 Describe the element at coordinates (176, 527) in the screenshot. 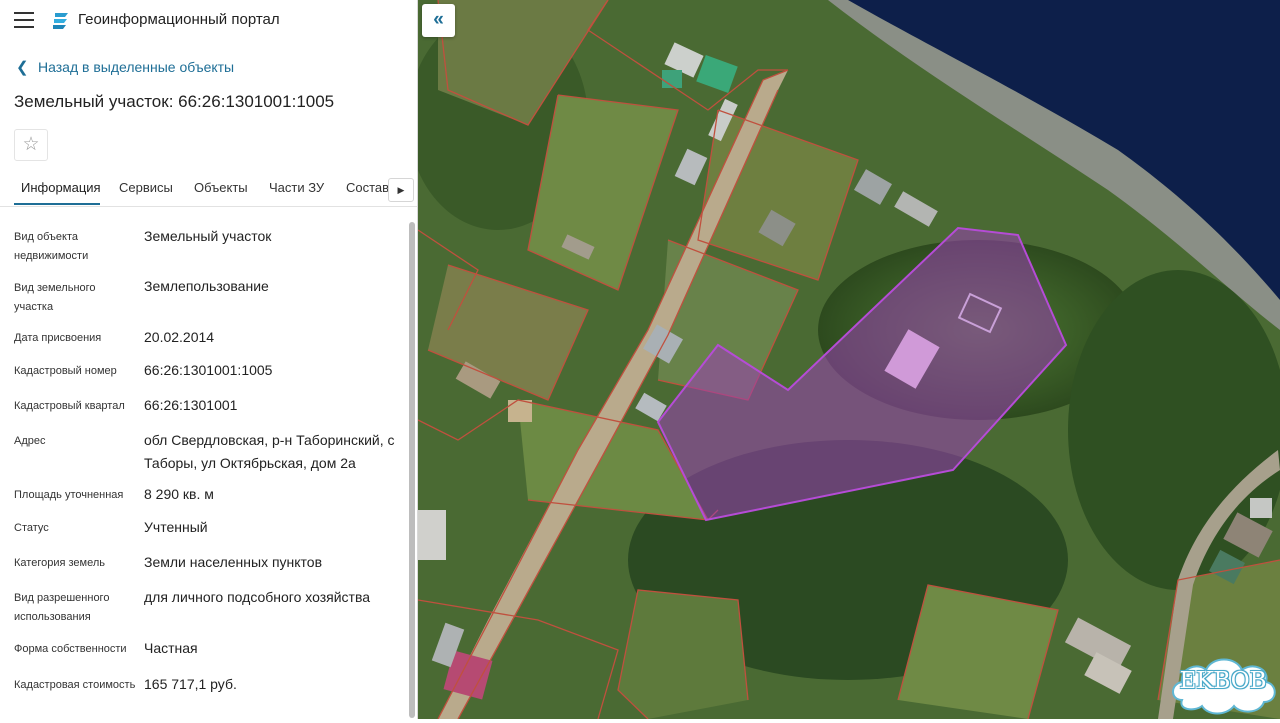

I see `property-value: Учтенный` at that location.